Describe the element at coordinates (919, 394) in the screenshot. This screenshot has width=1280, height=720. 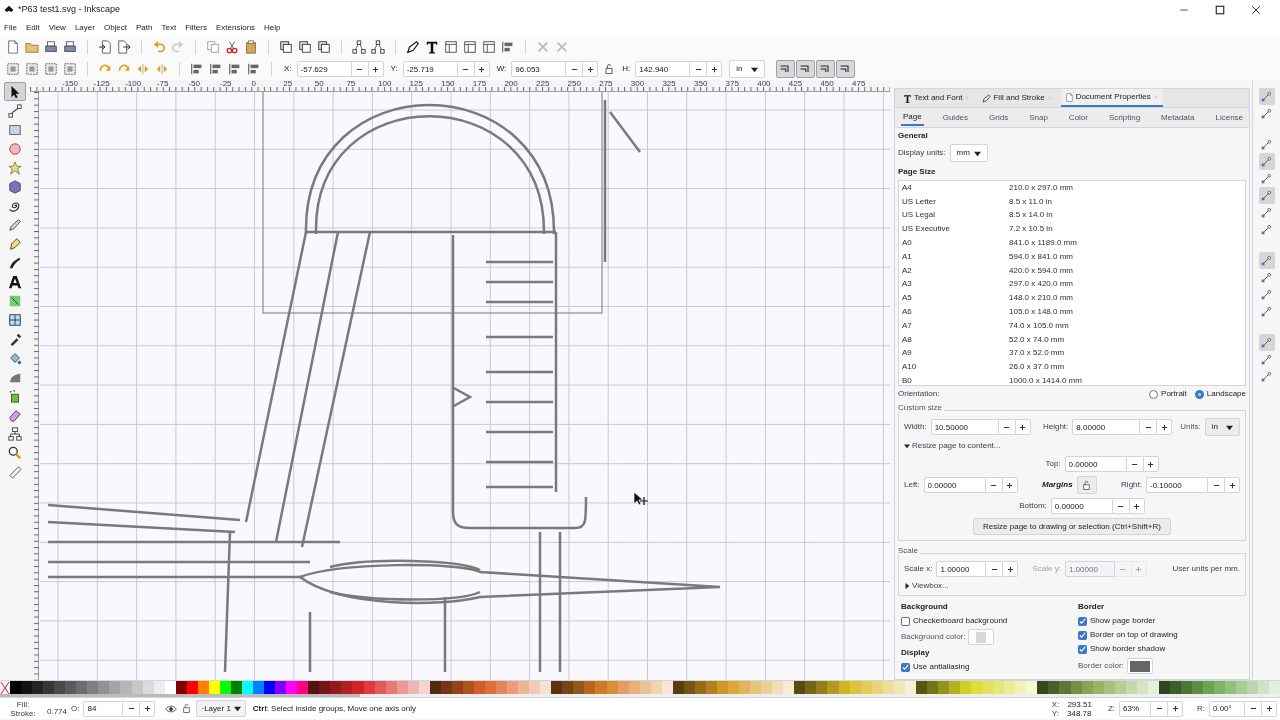
I see `field-label: Orientation:` at that location.